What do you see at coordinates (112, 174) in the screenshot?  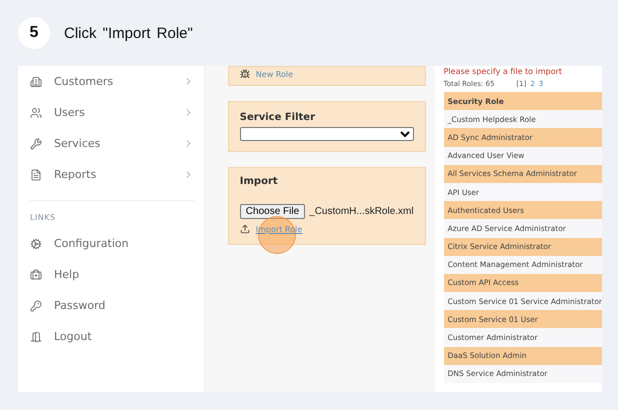 I see `sidebar-item: Reports` at bounding box center [112, 174].